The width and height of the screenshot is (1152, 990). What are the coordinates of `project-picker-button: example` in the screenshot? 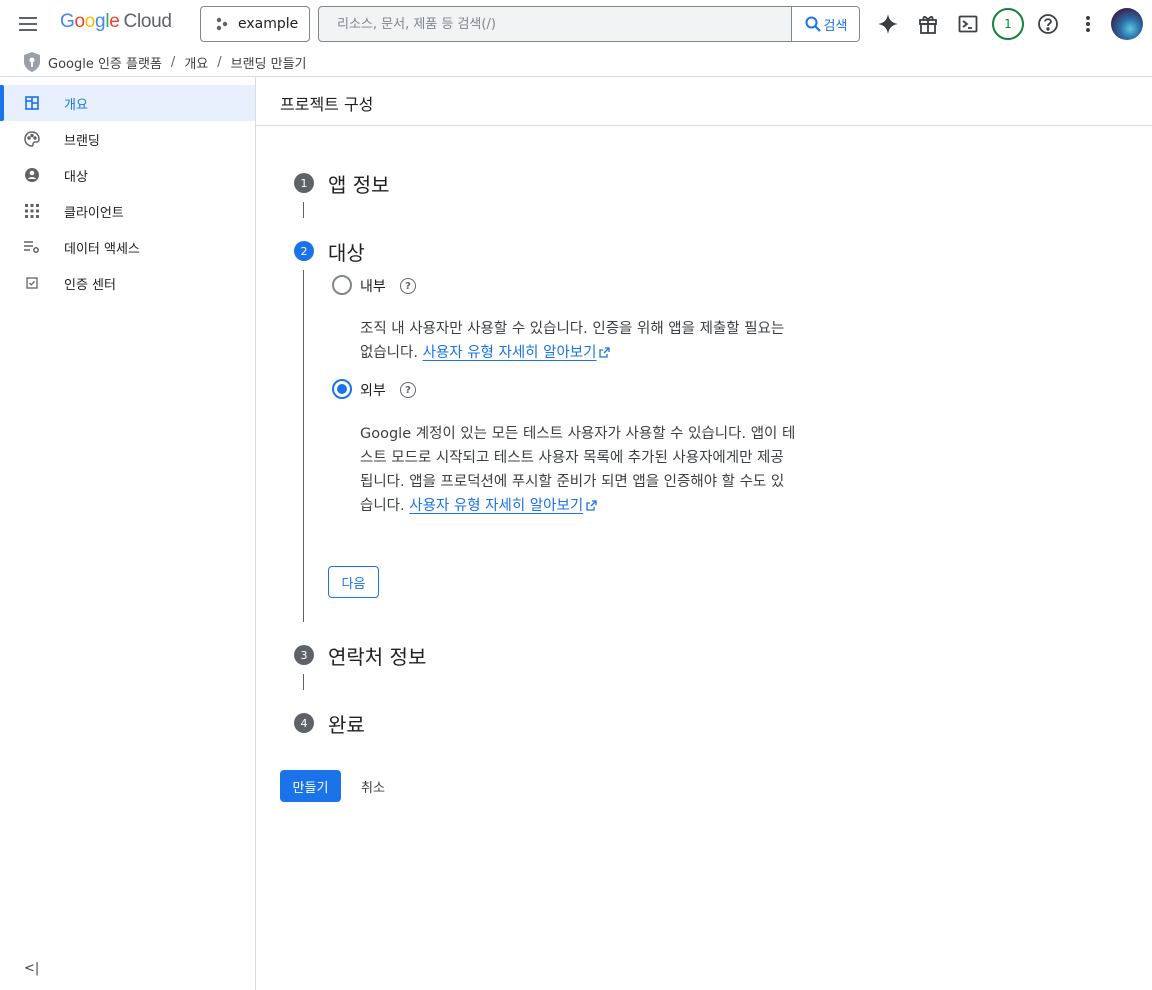 It's located at (255, 24).